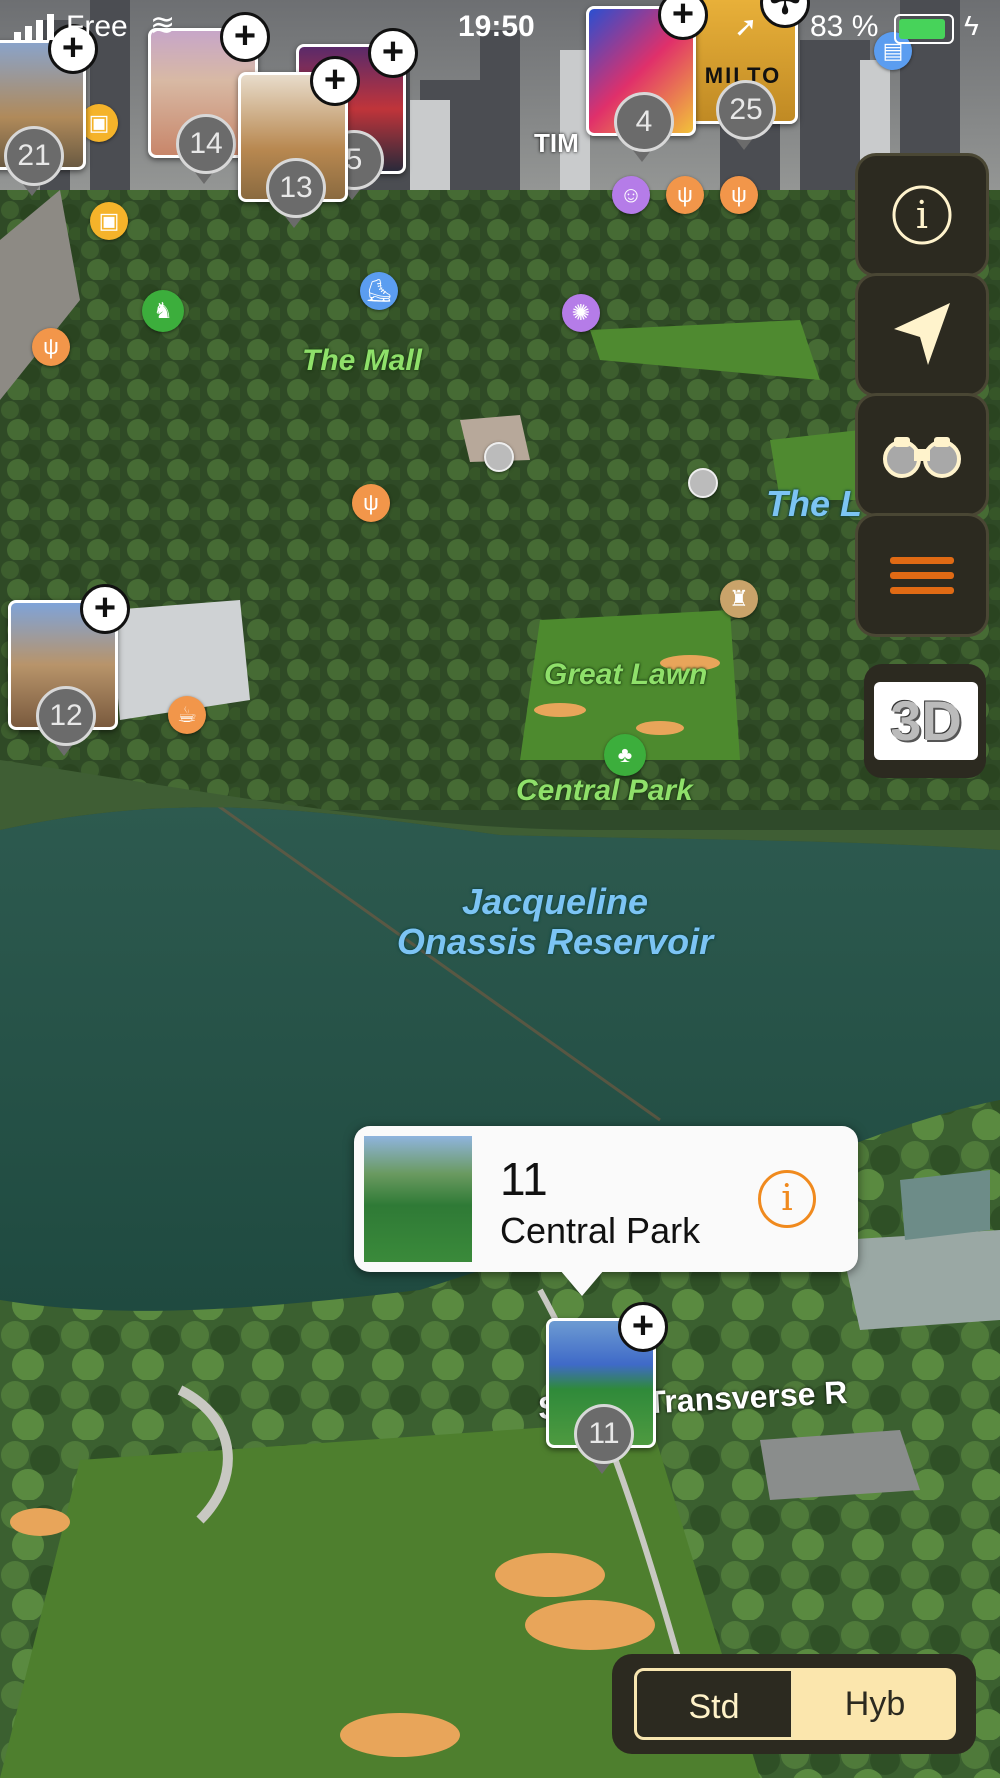  Describe the element at coordinates (49, 110) in the screenshot. I see `photo-pin-21: 21 +` at that location.